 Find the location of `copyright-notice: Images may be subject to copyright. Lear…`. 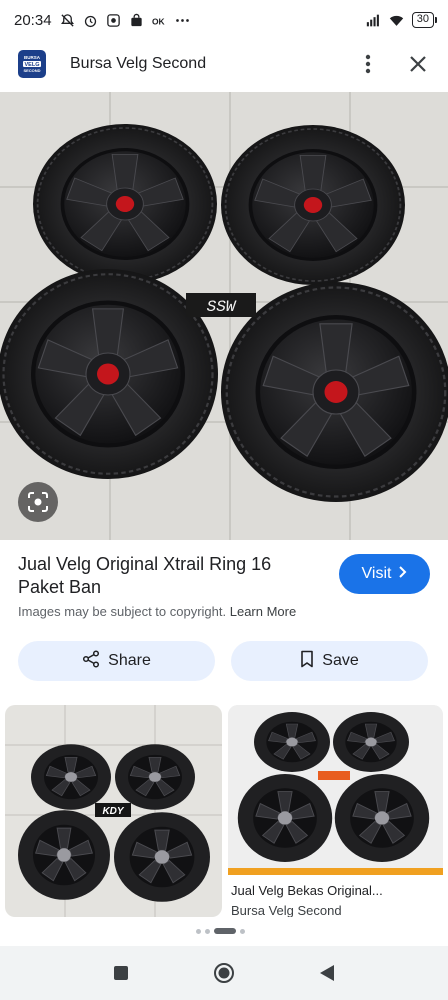

copyright-notice: Images may be subject to copyright. Lear… is located at coordinates (157, 611).